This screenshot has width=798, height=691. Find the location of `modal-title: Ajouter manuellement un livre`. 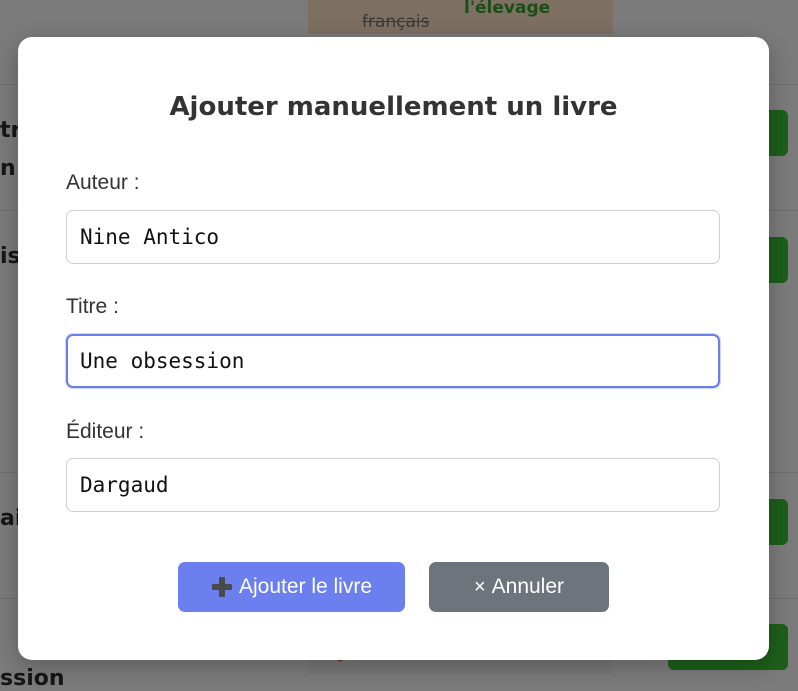

modal-title: Ajouter manuellement un livre is located at coordinates (393, 107).